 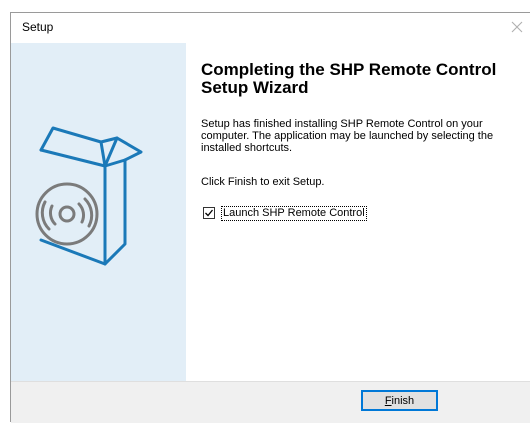 I want to click on window-title: Setup, so click(x=38, y=27).